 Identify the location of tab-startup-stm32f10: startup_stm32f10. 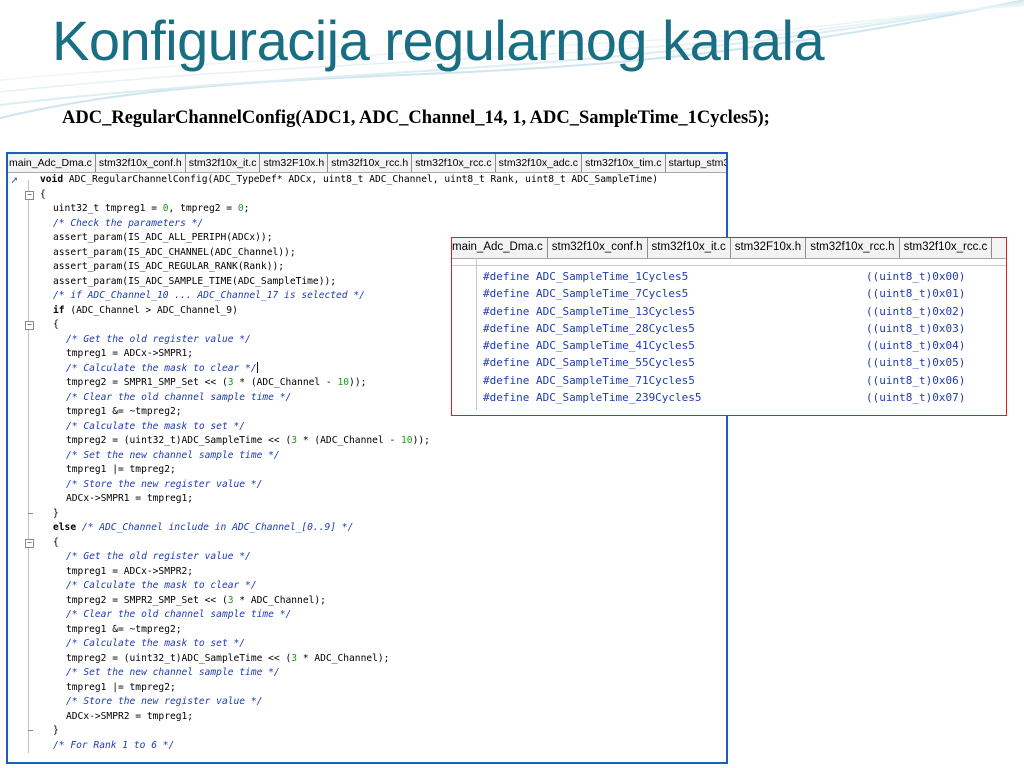
(696, 163).